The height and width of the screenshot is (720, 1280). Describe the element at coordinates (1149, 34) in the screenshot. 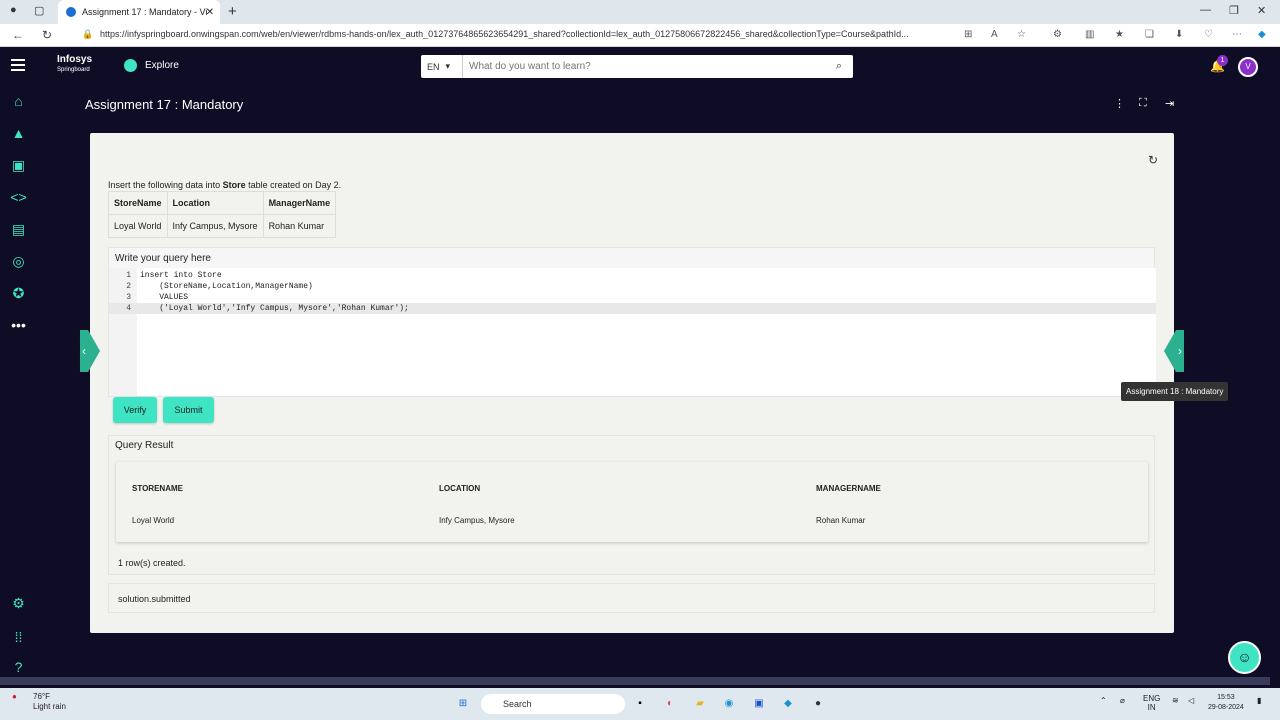

I see `collections-icon: ❏` at that location.